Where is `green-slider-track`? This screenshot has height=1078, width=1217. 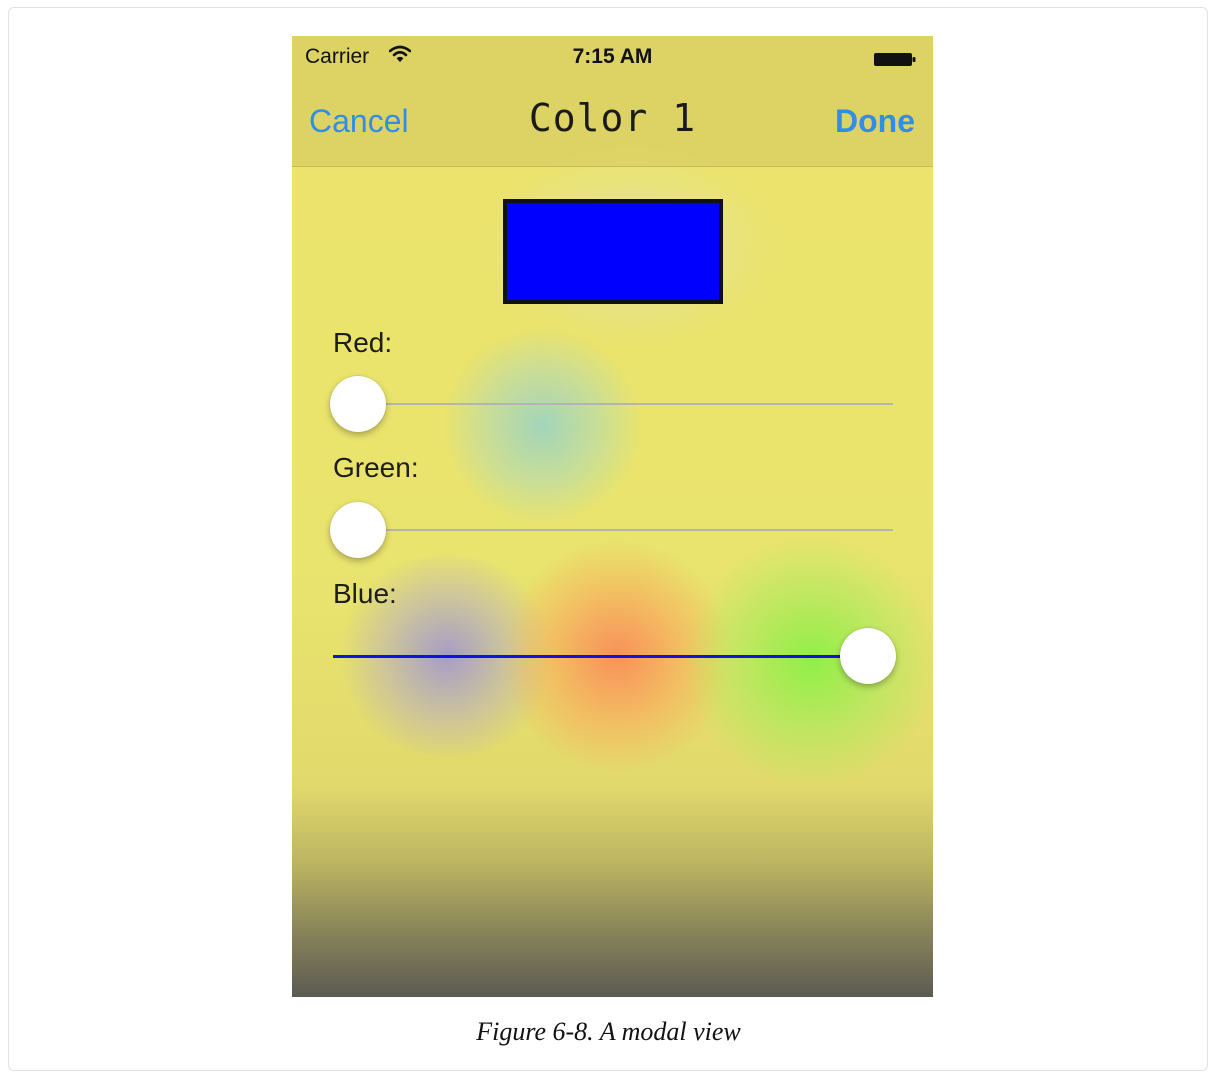
green-slider-track is located at coordinates (613, 530).